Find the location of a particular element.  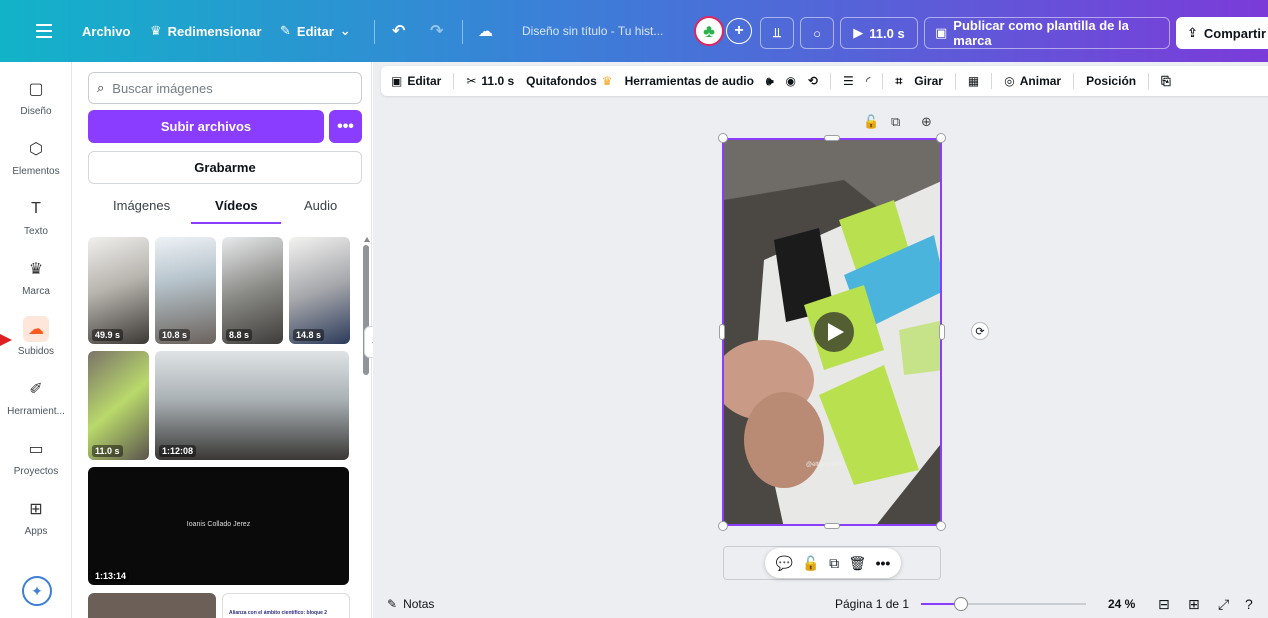

sidebar-item-diseño: ▢ Diseño is located at coordinates (36, 96).